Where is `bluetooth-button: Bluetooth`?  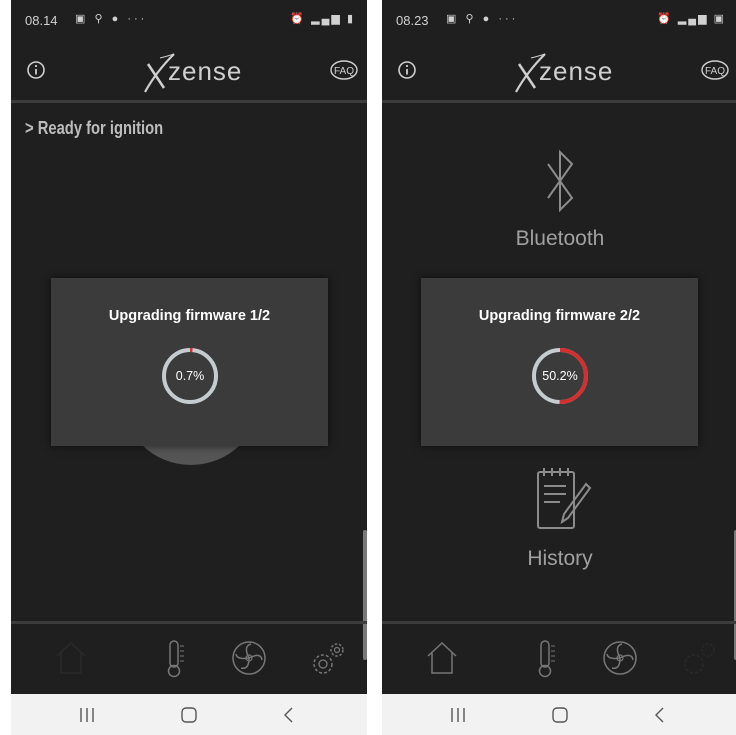 bluetooth-button: Bluetooth is located at coordinates (559, 195).